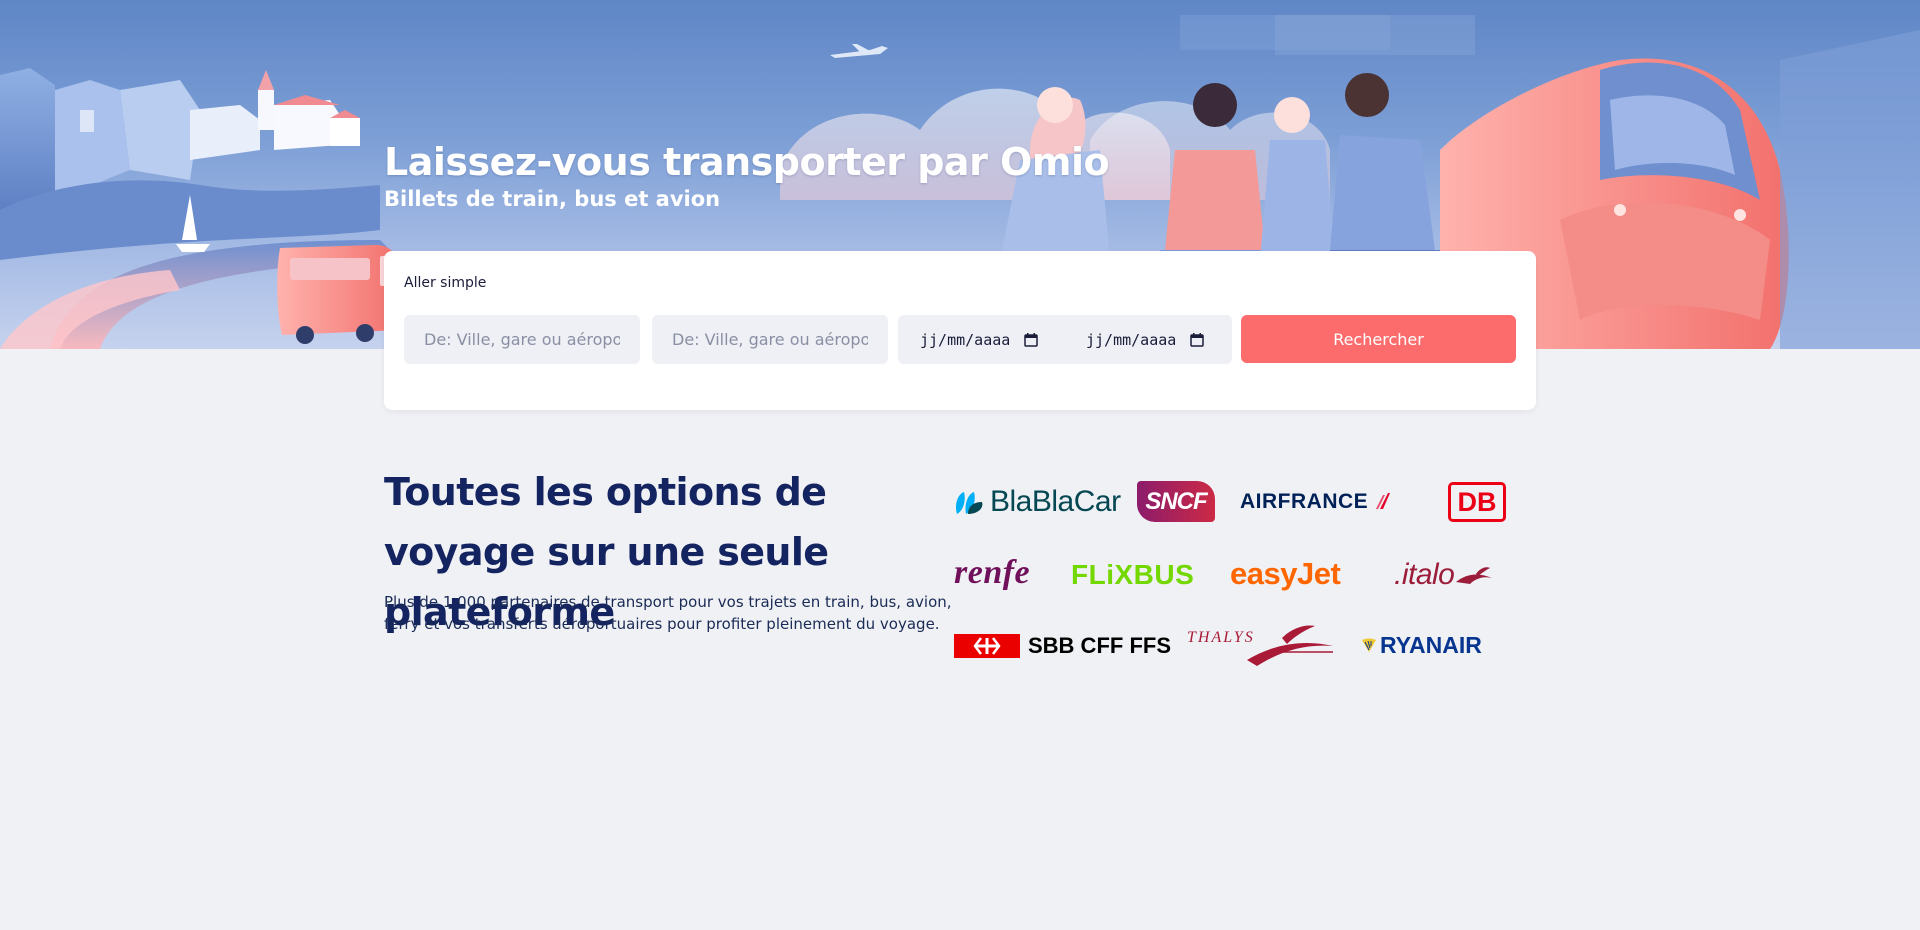 Image resolution: width=1920 pixels, height=930 pixels. Describe the element at coordinates (1055, 501) in the screenshot. I see `logo-text: BlaBlaCar` at that location.